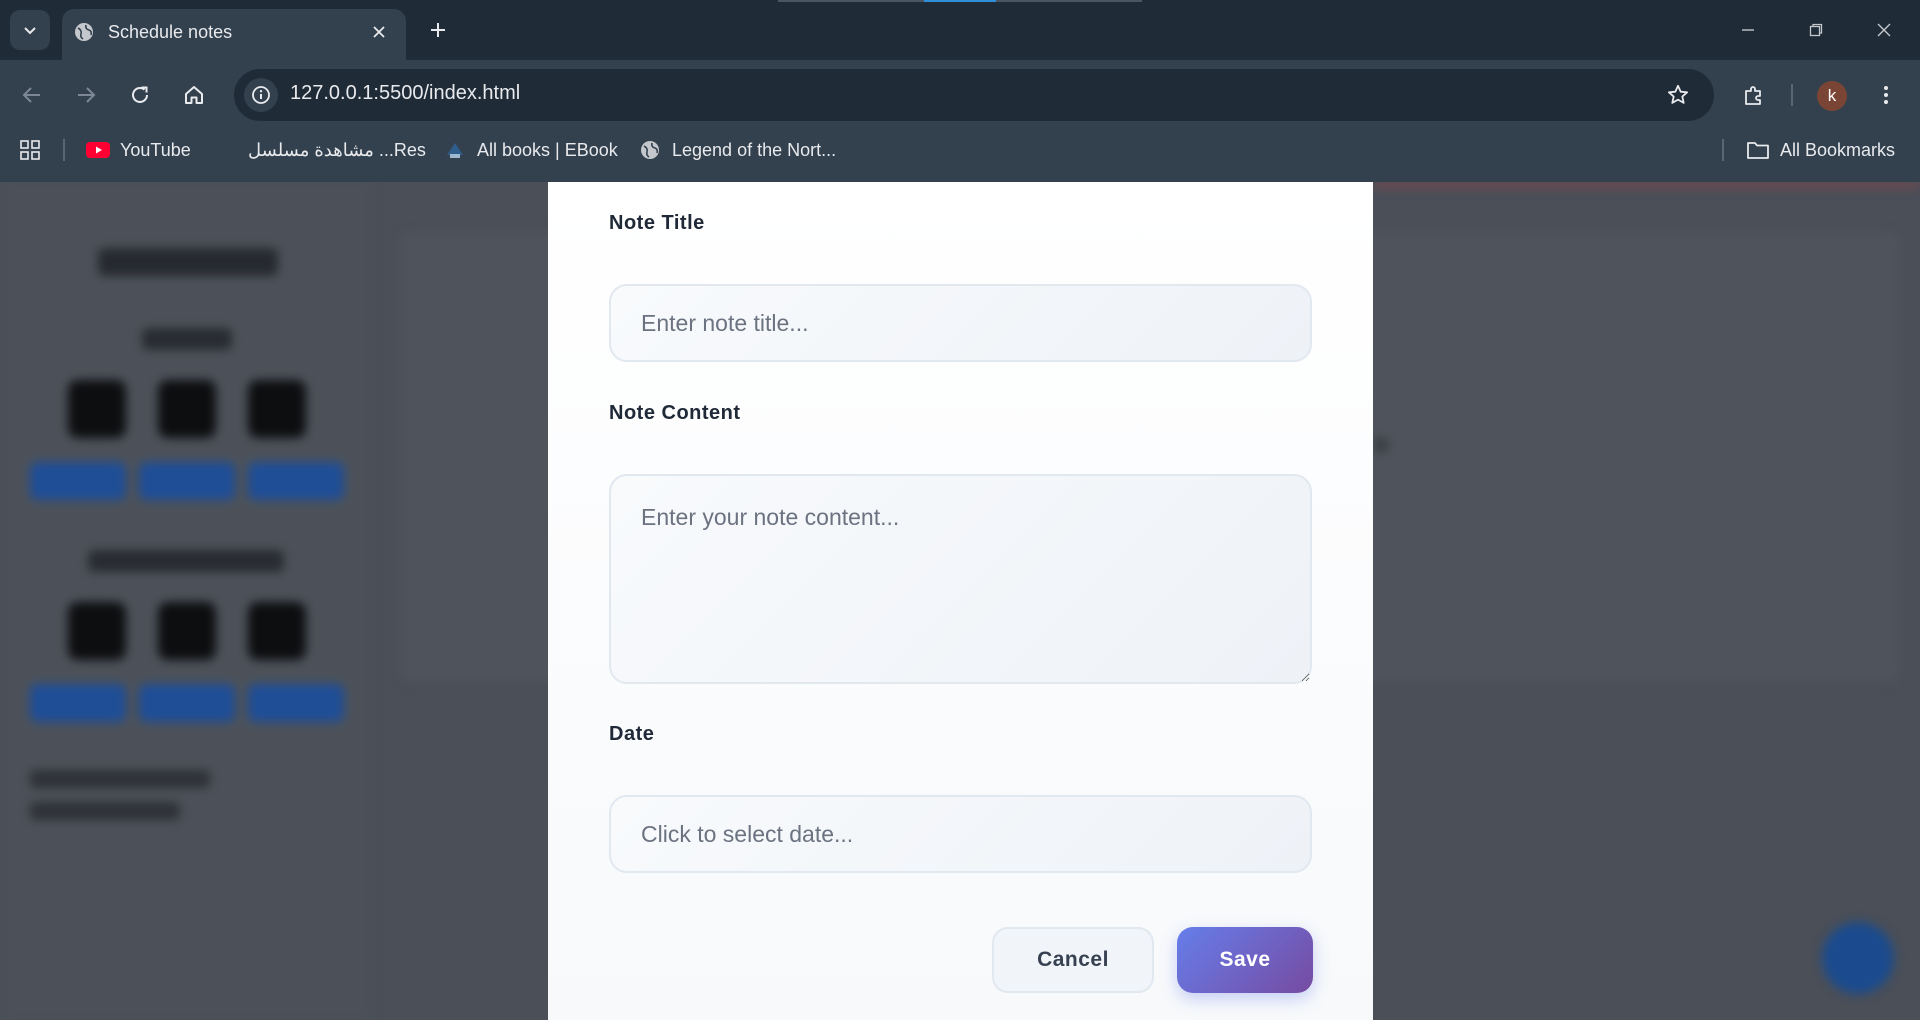 Image resolution: width=1920 pixels, height=1020 pixels. What do you see at coordinates (960, 323) in the screenshot?
I see `note-title-input` at bounding box center [960, 323].